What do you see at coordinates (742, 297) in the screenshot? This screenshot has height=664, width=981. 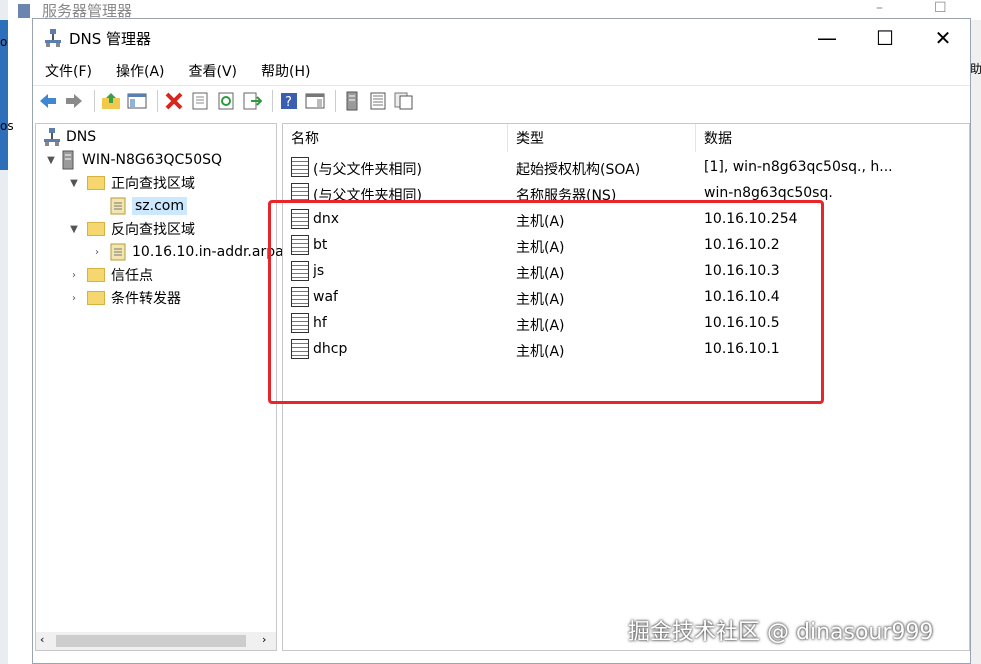 I see `record-data: 10.16.10.4` at bounding box center [742, 297].